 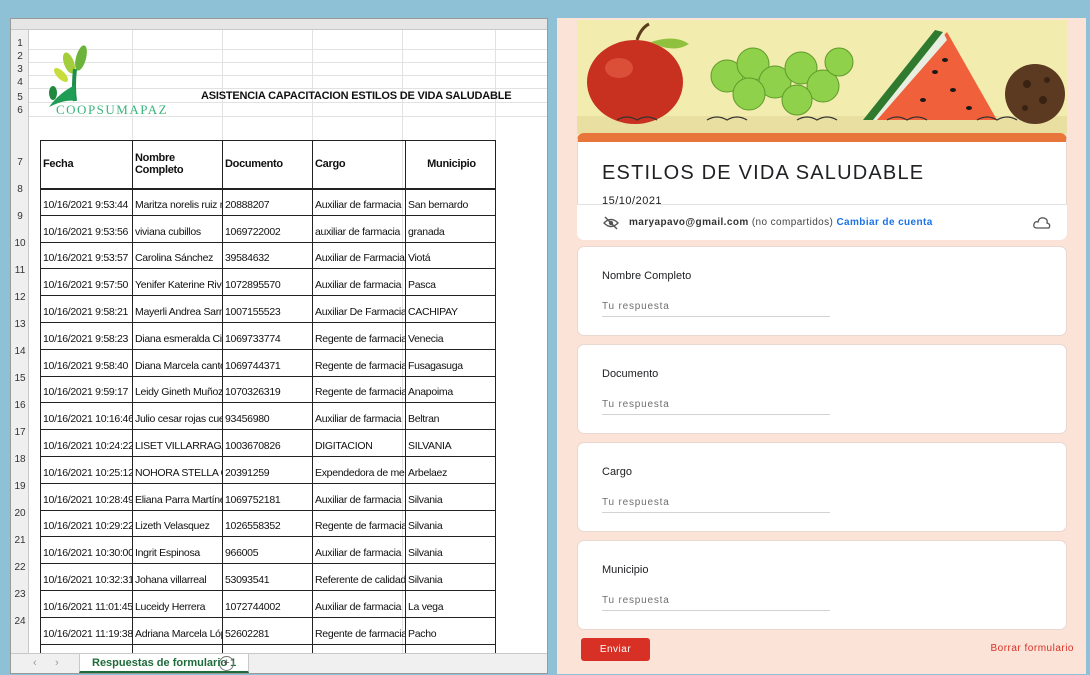 I want to click on row-number: 23, so click(x=20, y=594).